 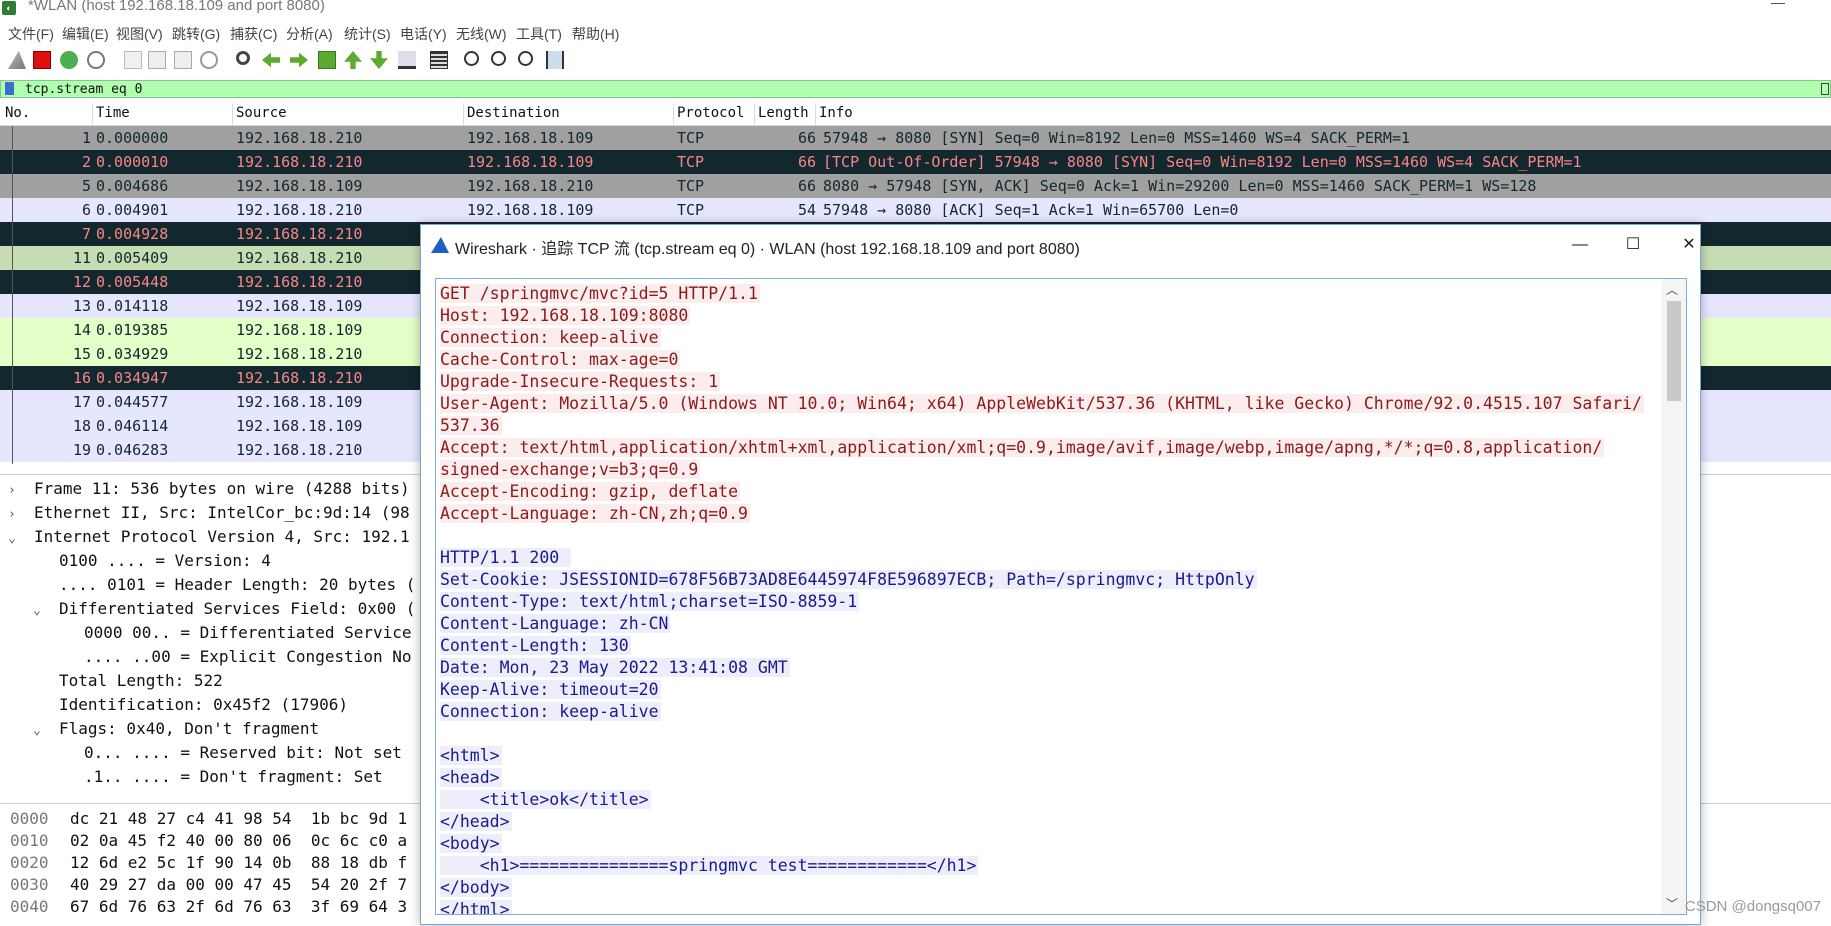 What do you see at coordinates (1778, 5) in the screenshot?
I see `minimize-window-button: —` at bounding box center [1778, 5].